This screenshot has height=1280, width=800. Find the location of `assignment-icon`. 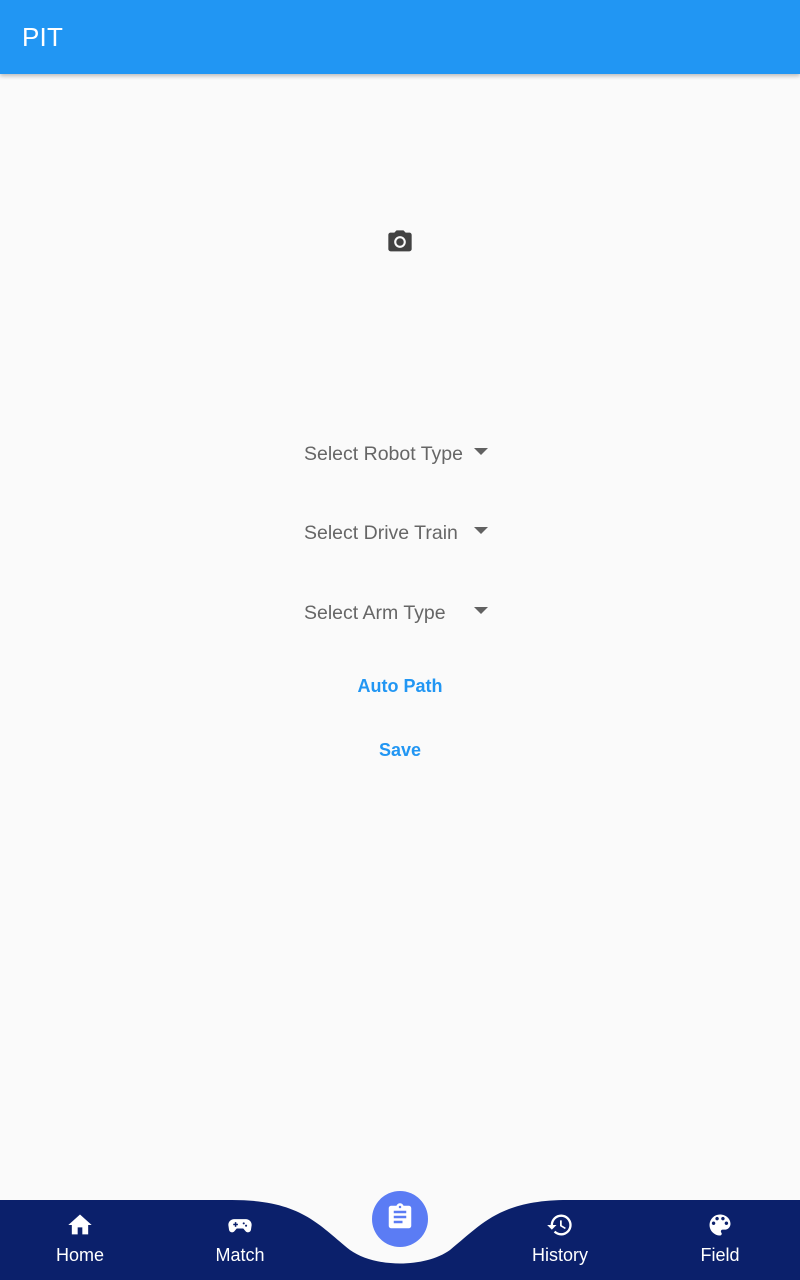

assignment-icon is located at coordinates (400, 1219).